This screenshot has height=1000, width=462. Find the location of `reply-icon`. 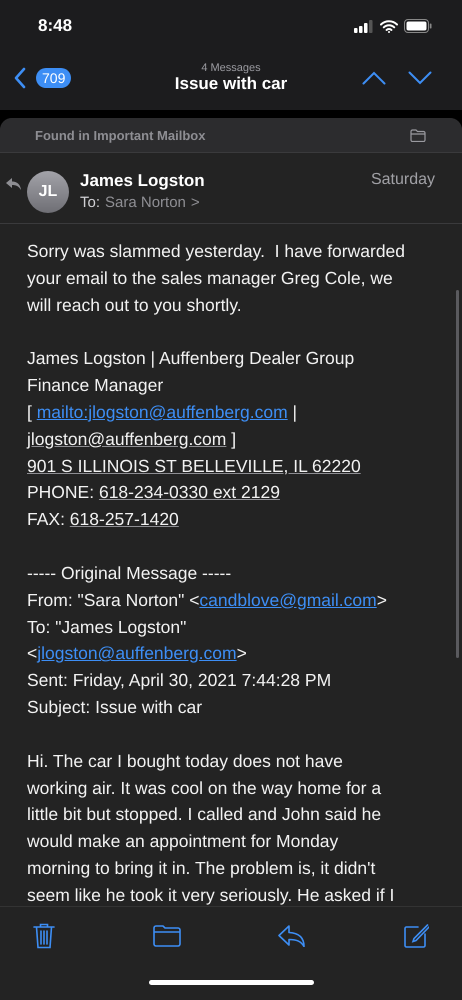

reply-icon is located at coordinates (292, 935).